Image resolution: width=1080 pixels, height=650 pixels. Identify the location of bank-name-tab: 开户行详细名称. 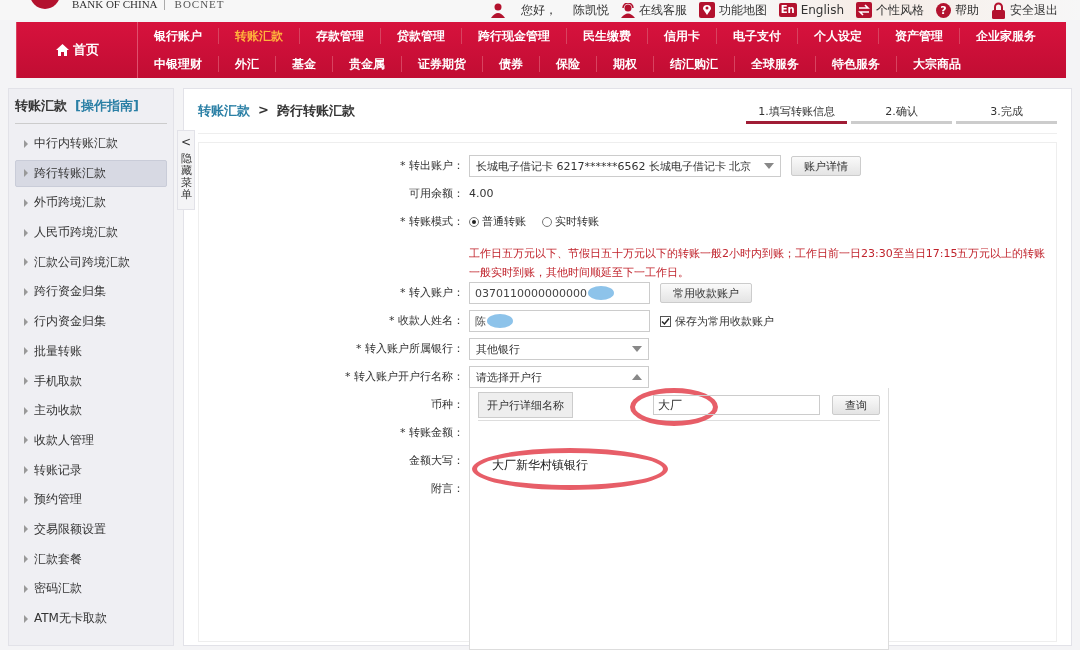
(525, 405).